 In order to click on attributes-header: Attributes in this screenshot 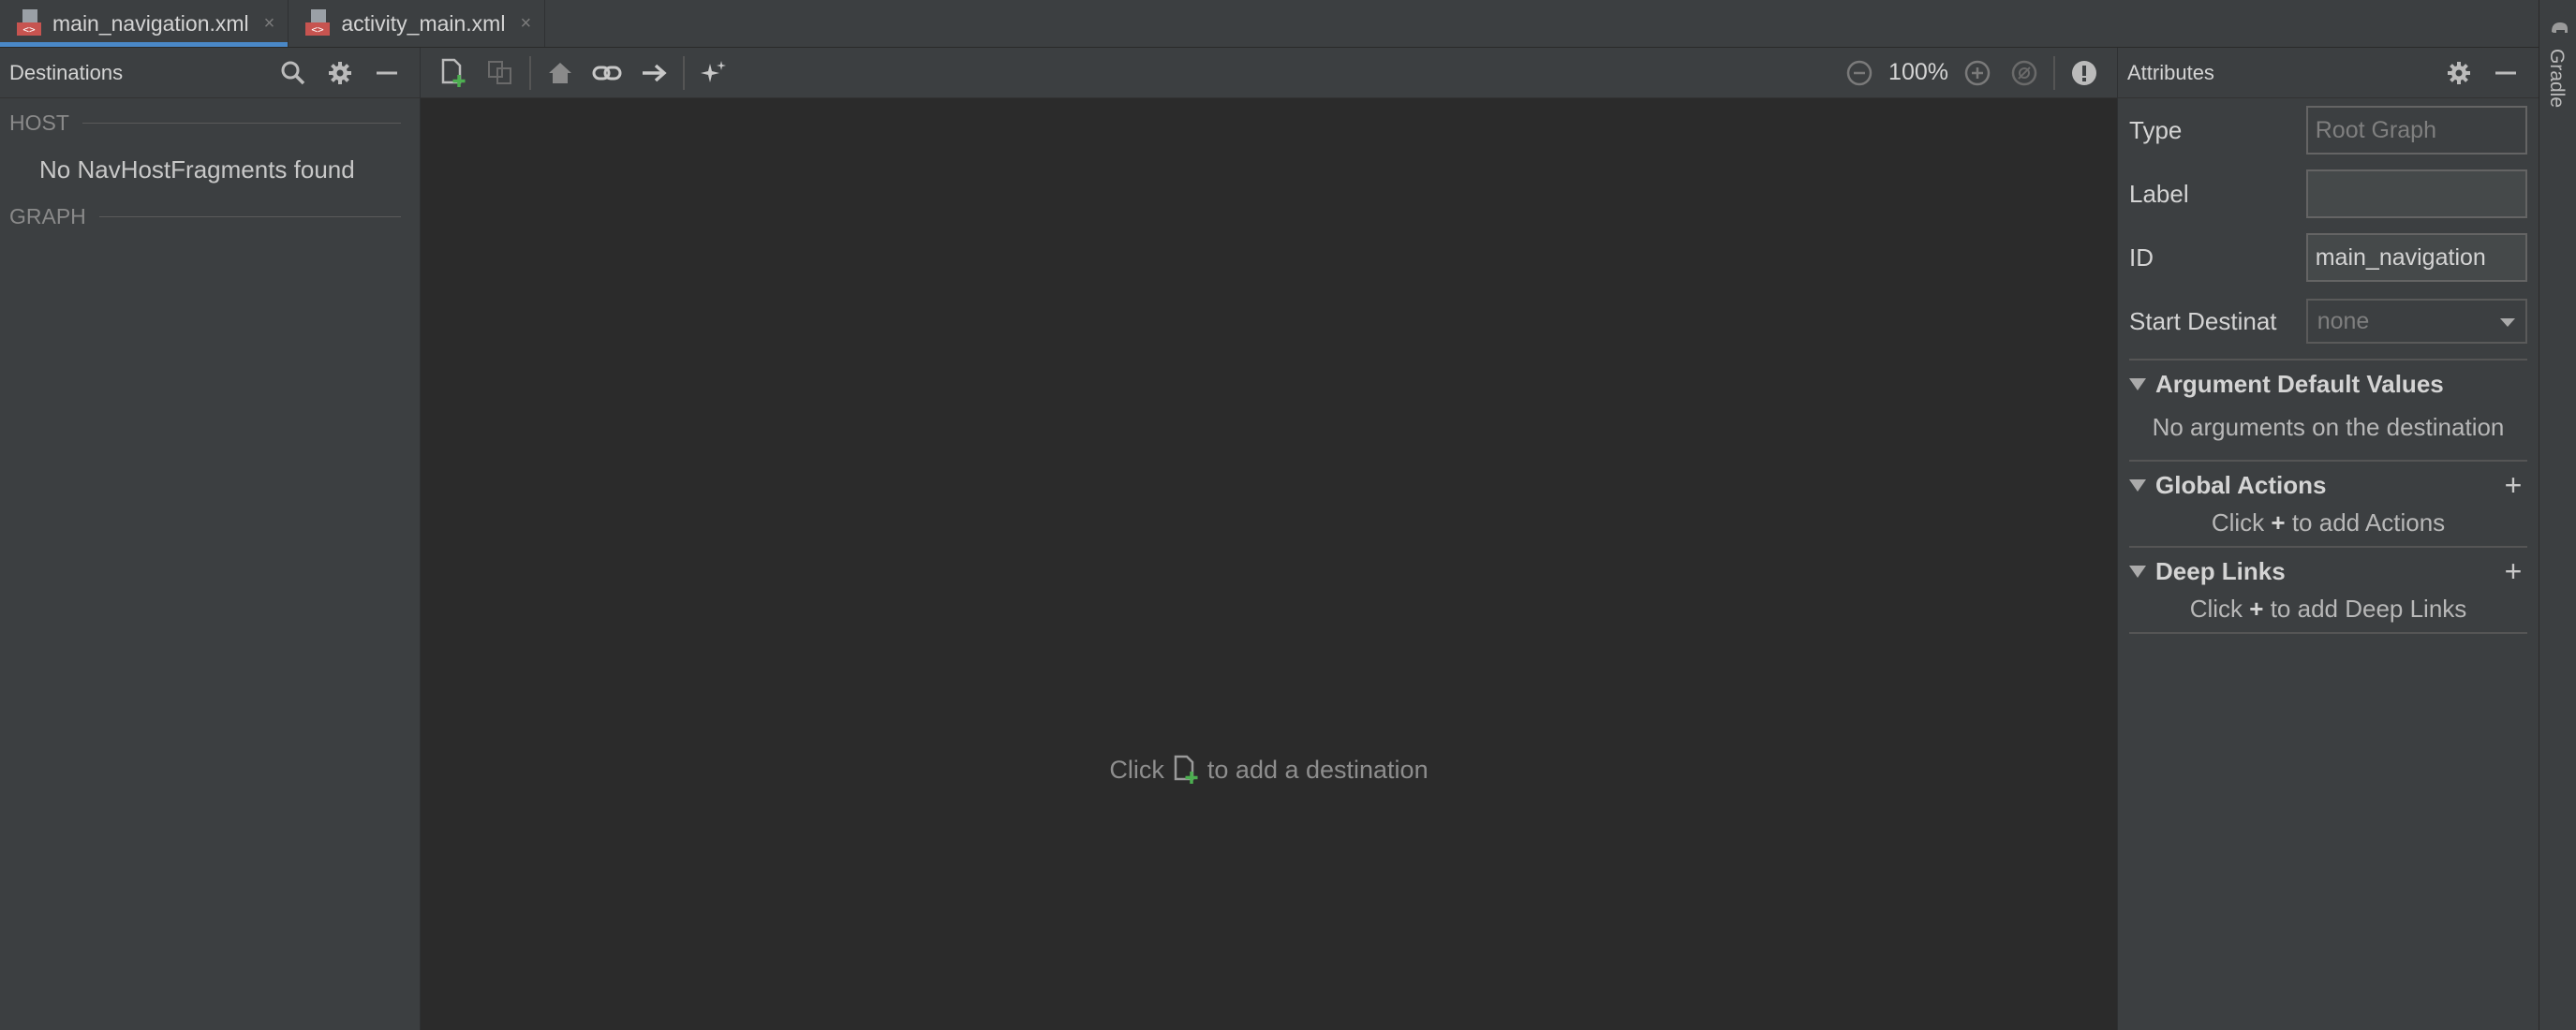, I will do `click(2328, 73)`.